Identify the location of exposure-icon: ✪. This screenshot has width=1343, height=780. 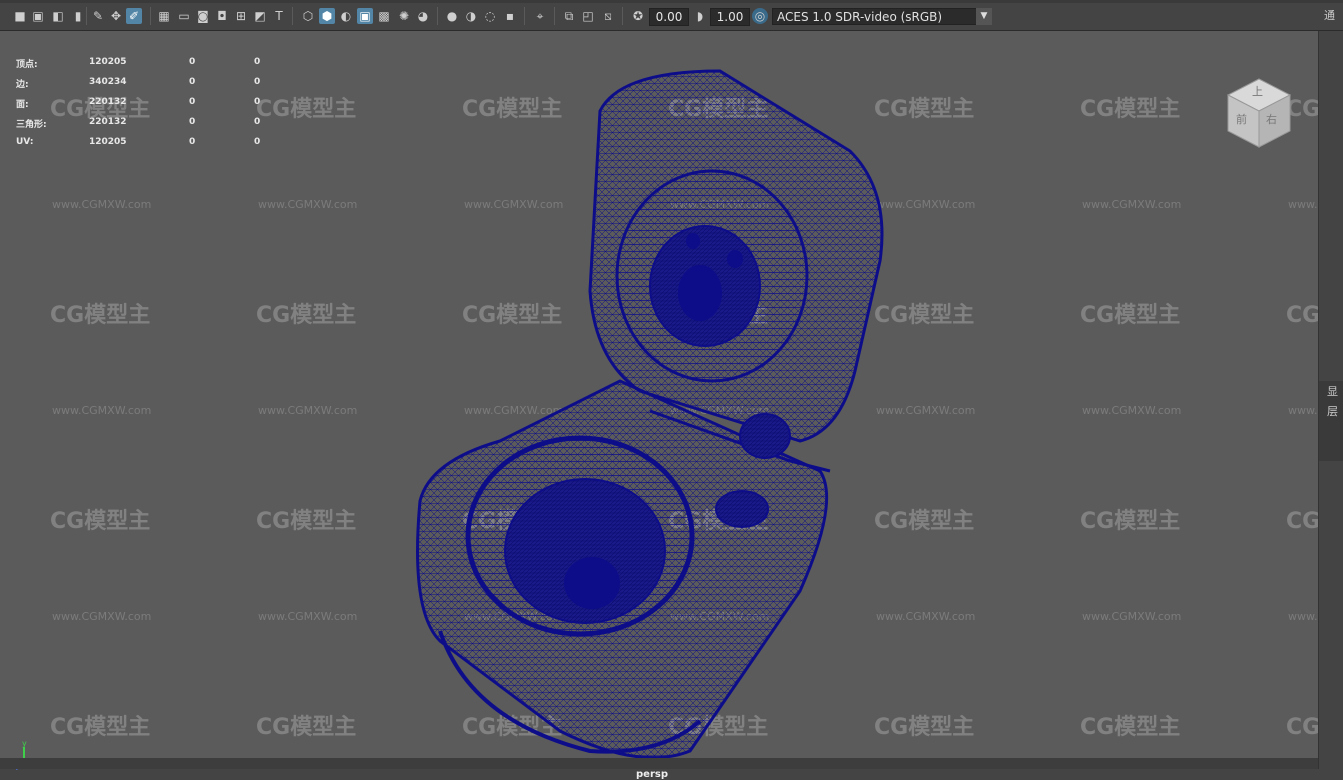
(638, 16).